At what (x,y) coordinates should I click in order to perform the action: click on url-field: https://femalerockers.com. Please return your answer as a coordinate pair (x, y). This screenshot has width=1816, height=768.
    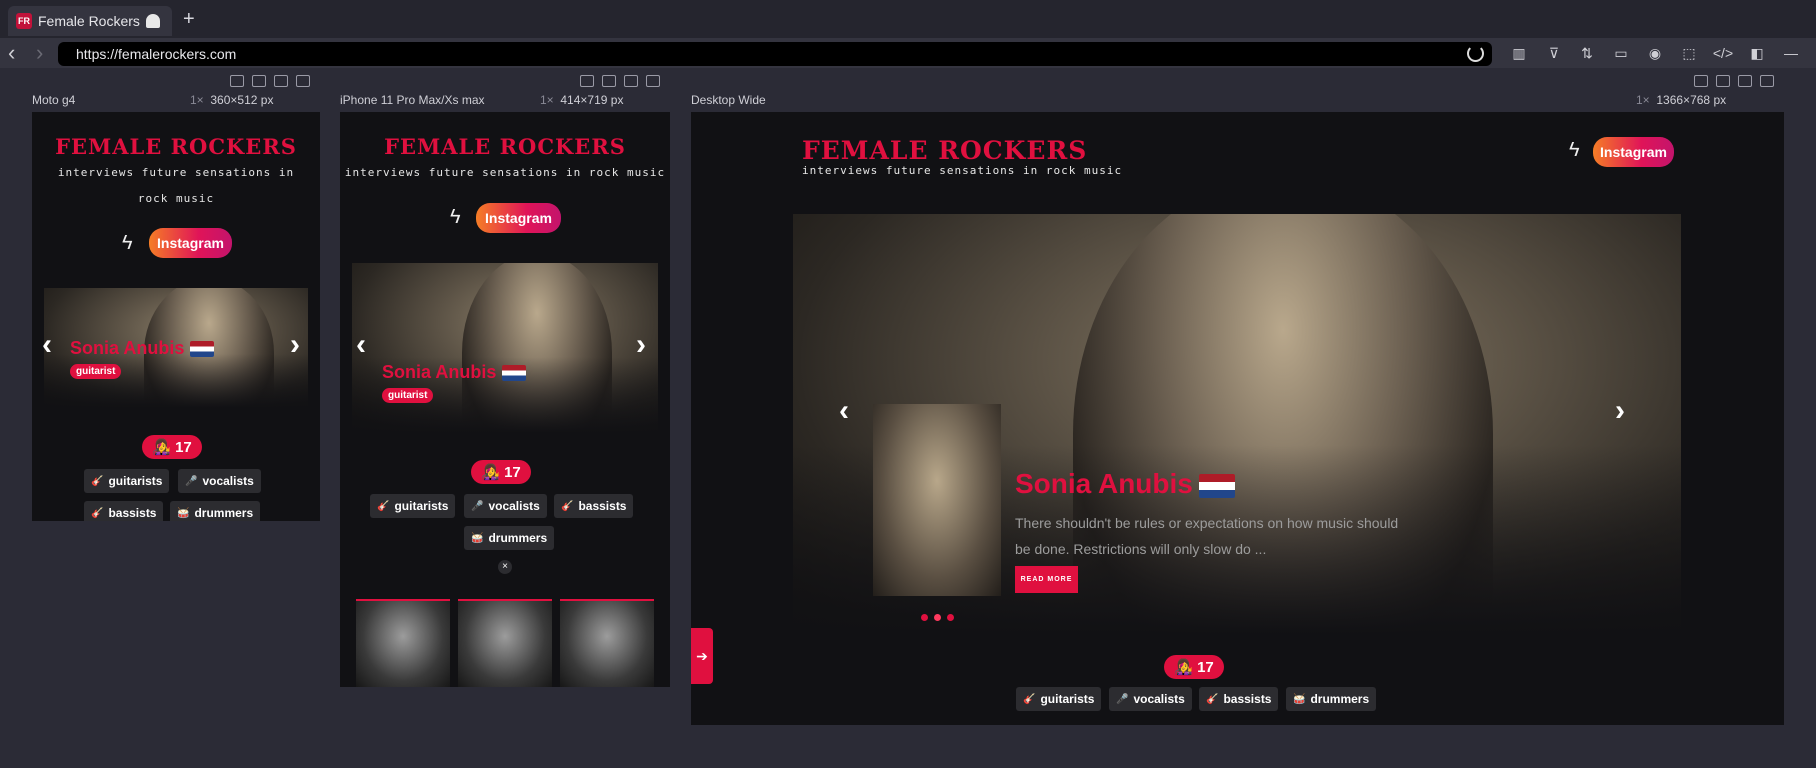
    Looking at the image, I should click on (775, 54).